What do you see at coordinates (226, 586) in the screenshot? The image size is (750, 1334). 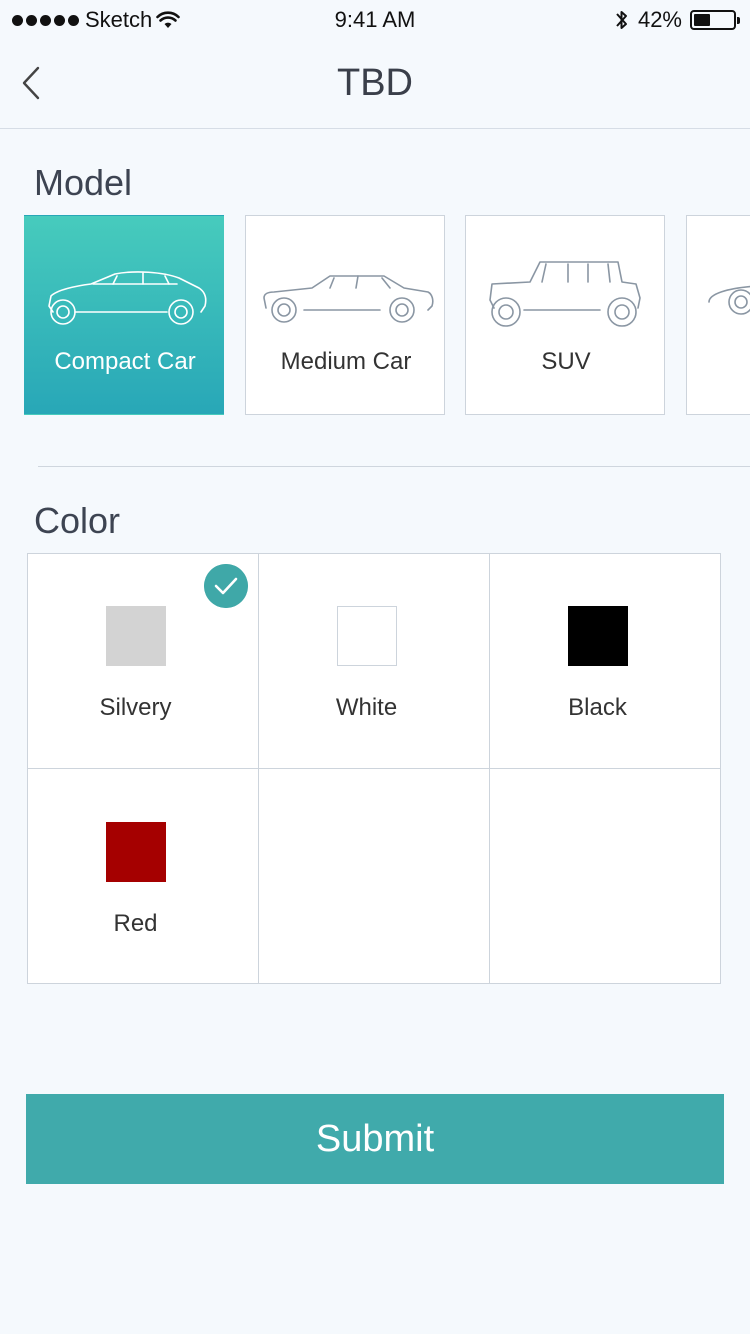 I see `checkmark-icon` at bounding box center [226, 586].